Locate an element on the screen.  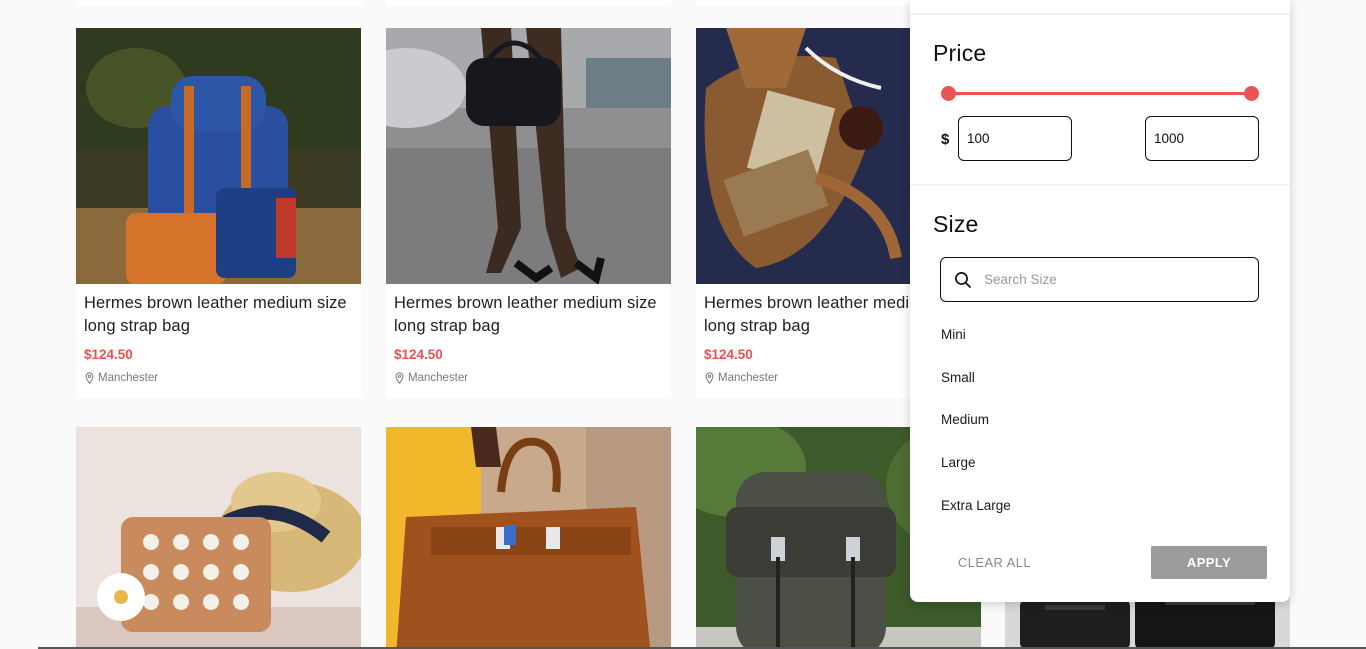
product-image-handbag is located at coordinates (528, 156).